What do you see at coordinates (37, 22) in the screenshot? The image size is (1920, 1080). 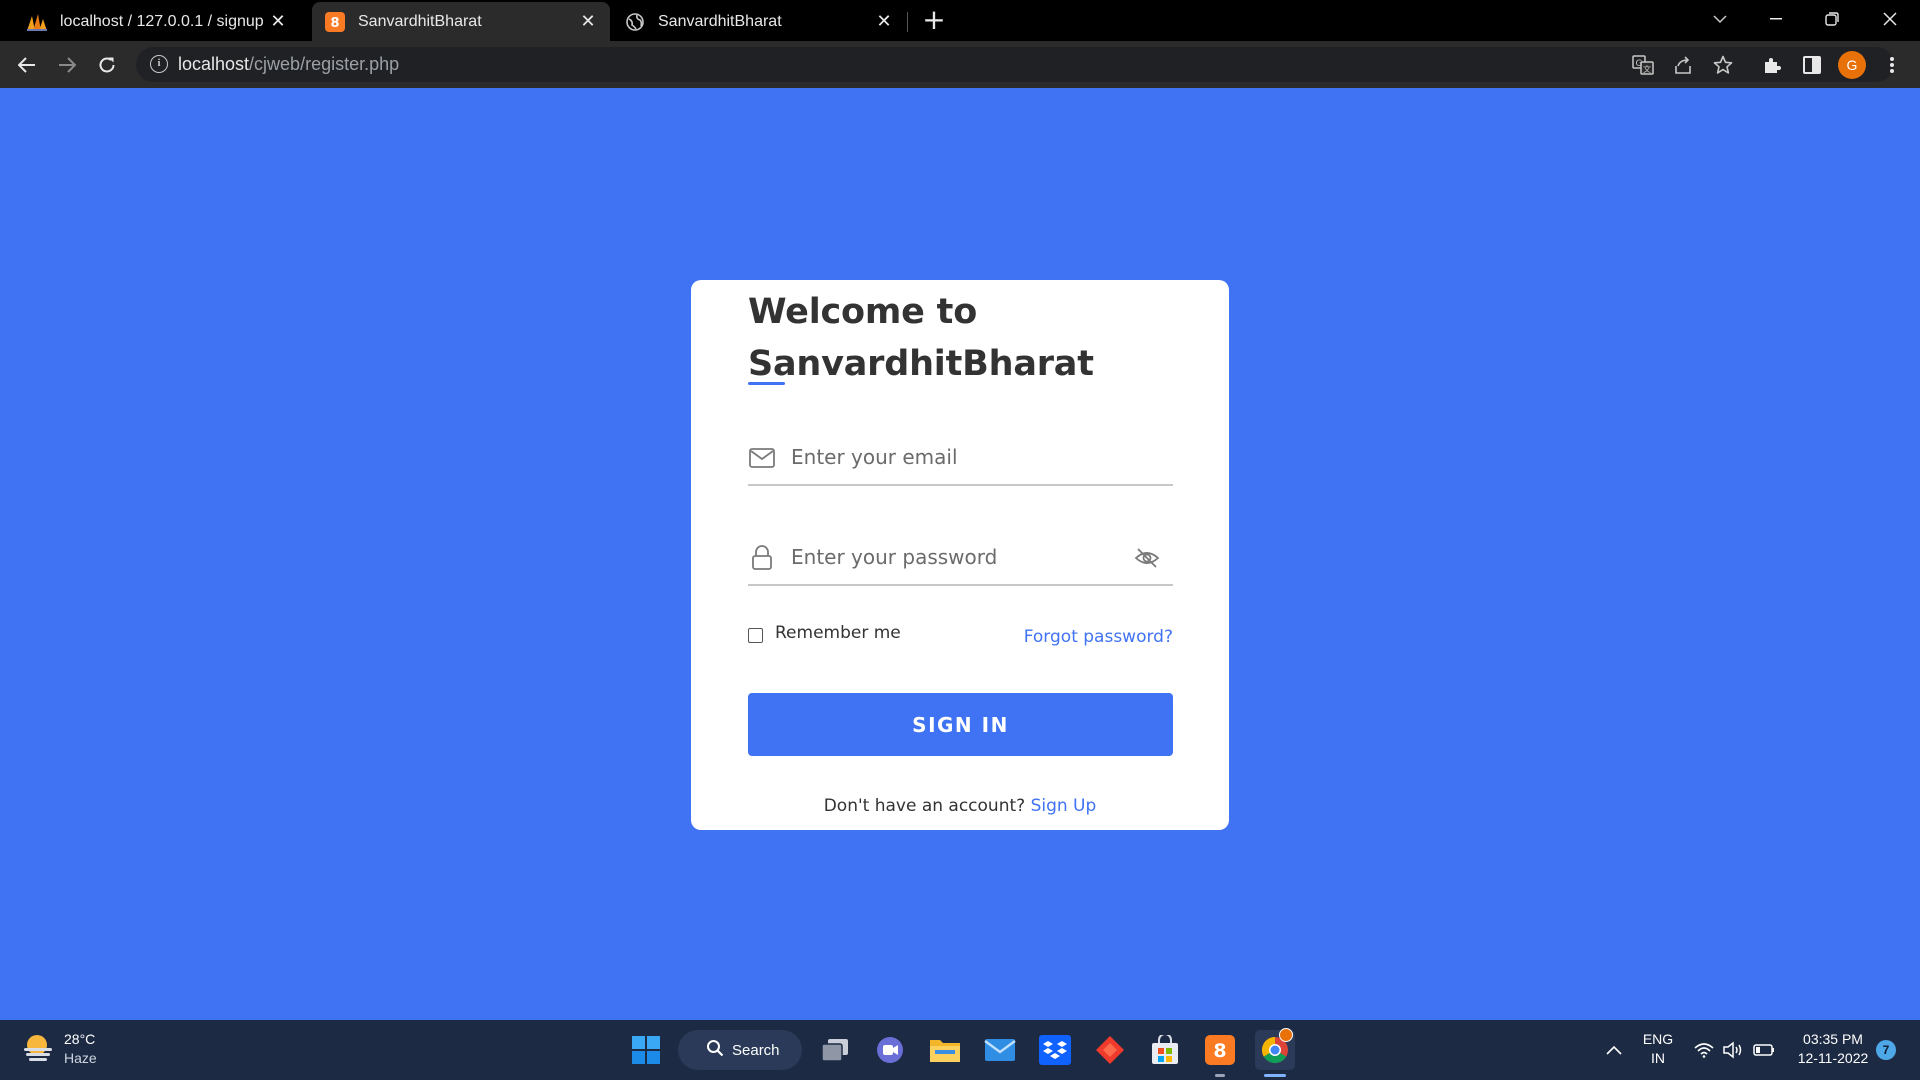 I see `phpmyadmin-icon` at bounding box center [37, 22].